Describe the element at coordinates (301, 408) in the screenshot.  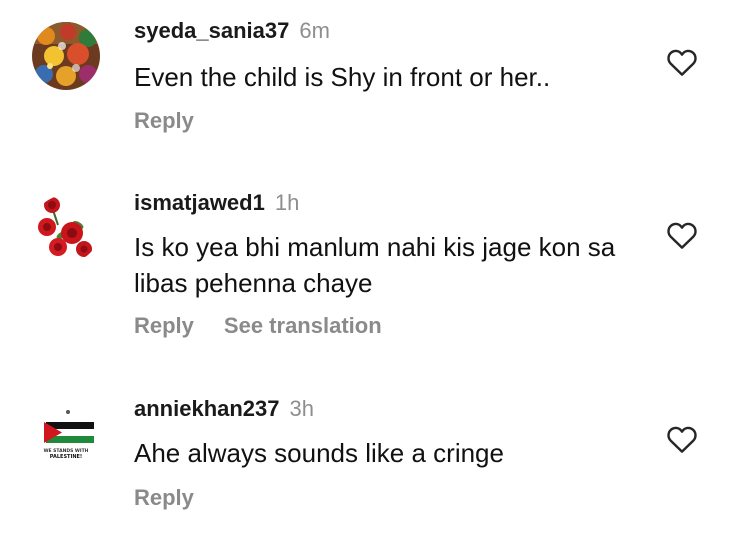
I see `timestamp: 3h` at that location.